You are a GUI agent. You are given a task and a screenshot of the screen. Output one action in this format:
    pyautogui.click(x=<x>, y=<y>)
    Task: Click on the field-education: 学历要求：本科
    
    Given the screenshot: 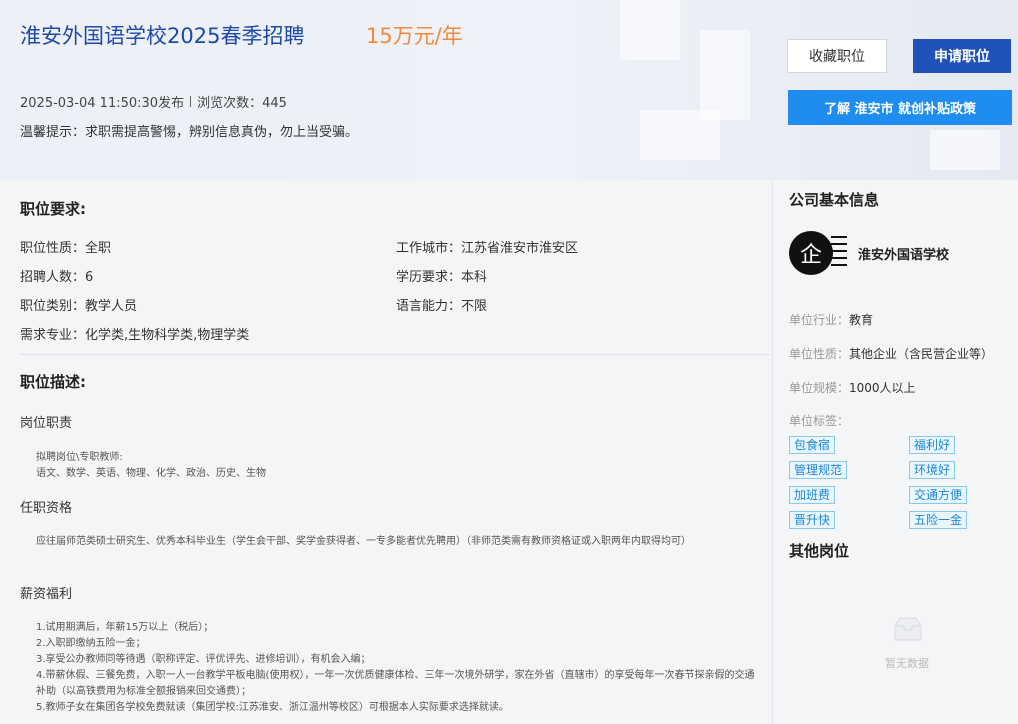 What is the action you would take?
    pyautogui.click(x=441, y=275)
    